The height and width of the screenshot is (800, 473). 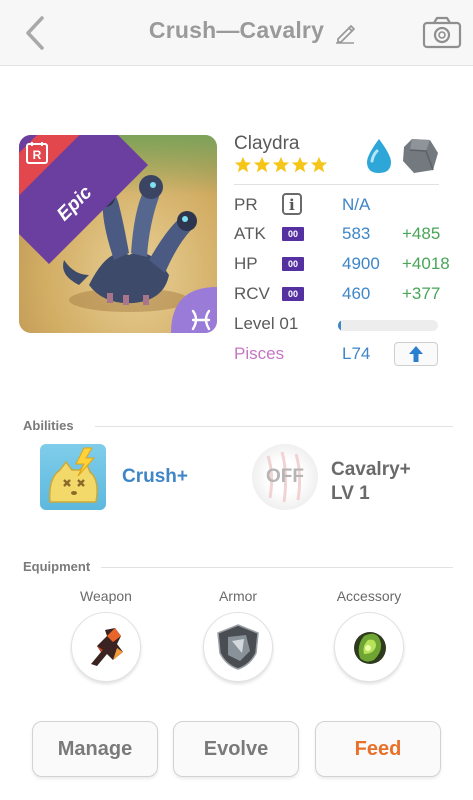 What do you see at coordinates (57, 566) in the screenshot?
I see `equipment-section-title: Equipment` at bounding box center [57, 566].